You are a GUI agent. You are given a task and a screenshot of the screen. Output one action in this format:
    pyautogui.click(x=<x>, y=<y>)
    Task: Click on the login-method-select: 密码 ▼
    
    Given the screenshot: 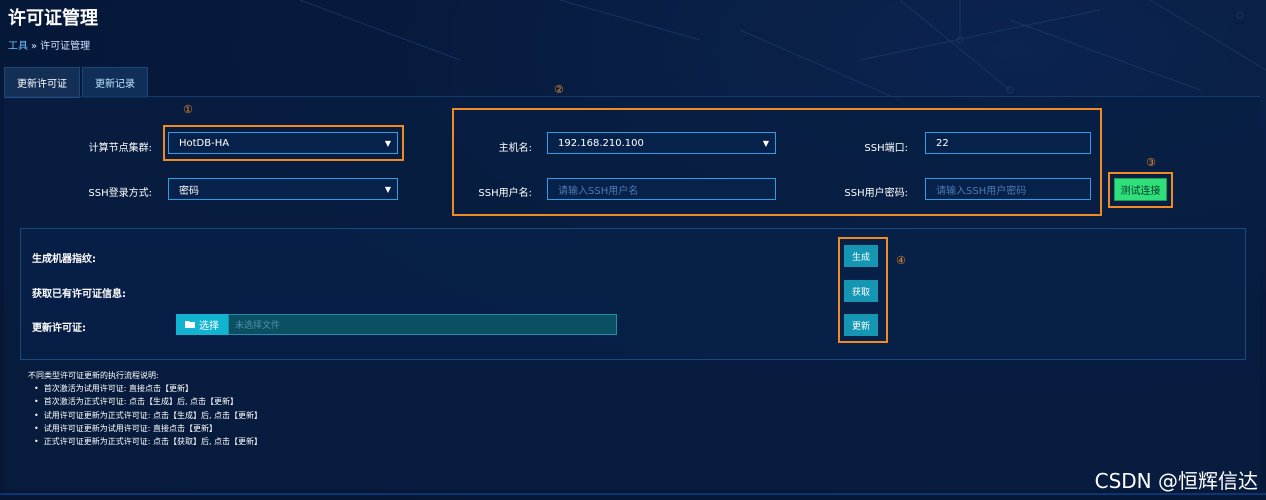 What is the action you would take?
    pyautogui.click(x=283, y=189)
    